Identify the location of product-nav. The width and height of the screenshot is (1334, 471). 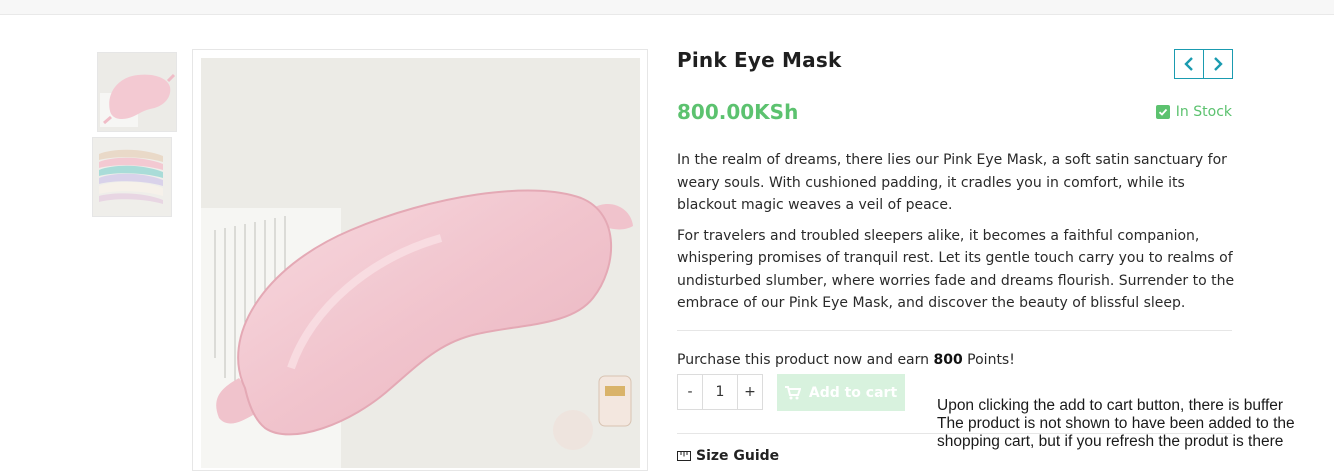
(1203, 64).